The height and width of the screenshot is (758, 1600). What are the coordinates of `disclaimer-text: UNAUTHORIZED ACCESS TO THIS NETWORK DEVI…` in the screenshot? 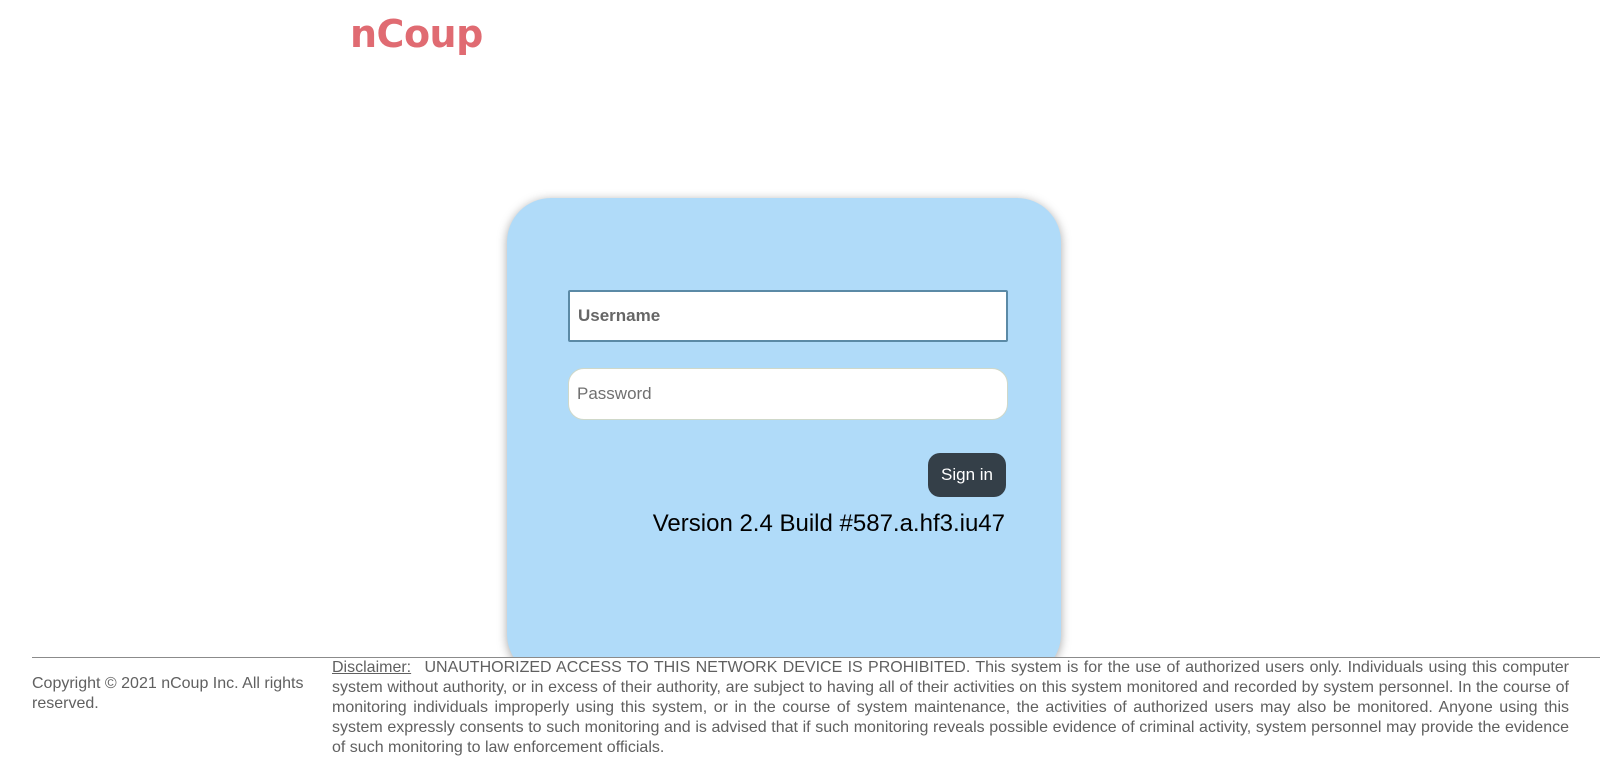 It's located at (951, 707).